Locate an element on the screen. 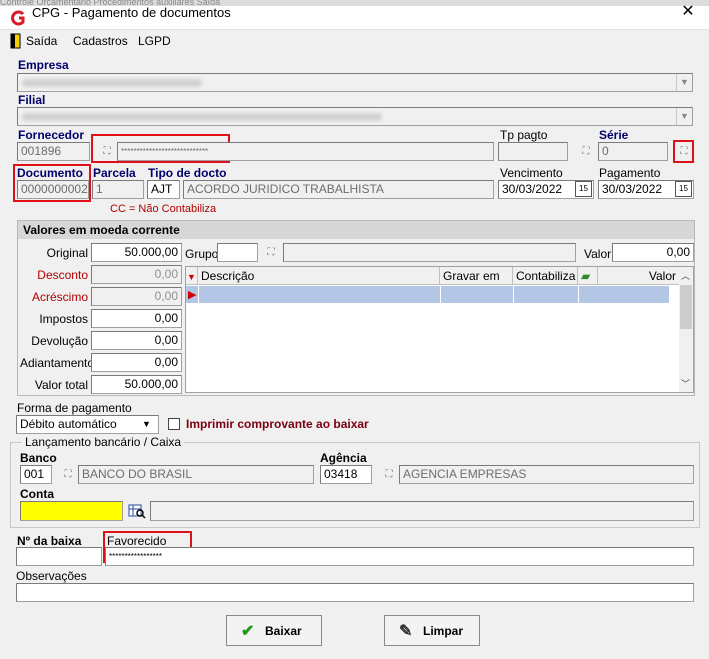 The height and width of the screenshot is (659, 709). checkmark-icon: ✔ is located at coordinates (248, 631).